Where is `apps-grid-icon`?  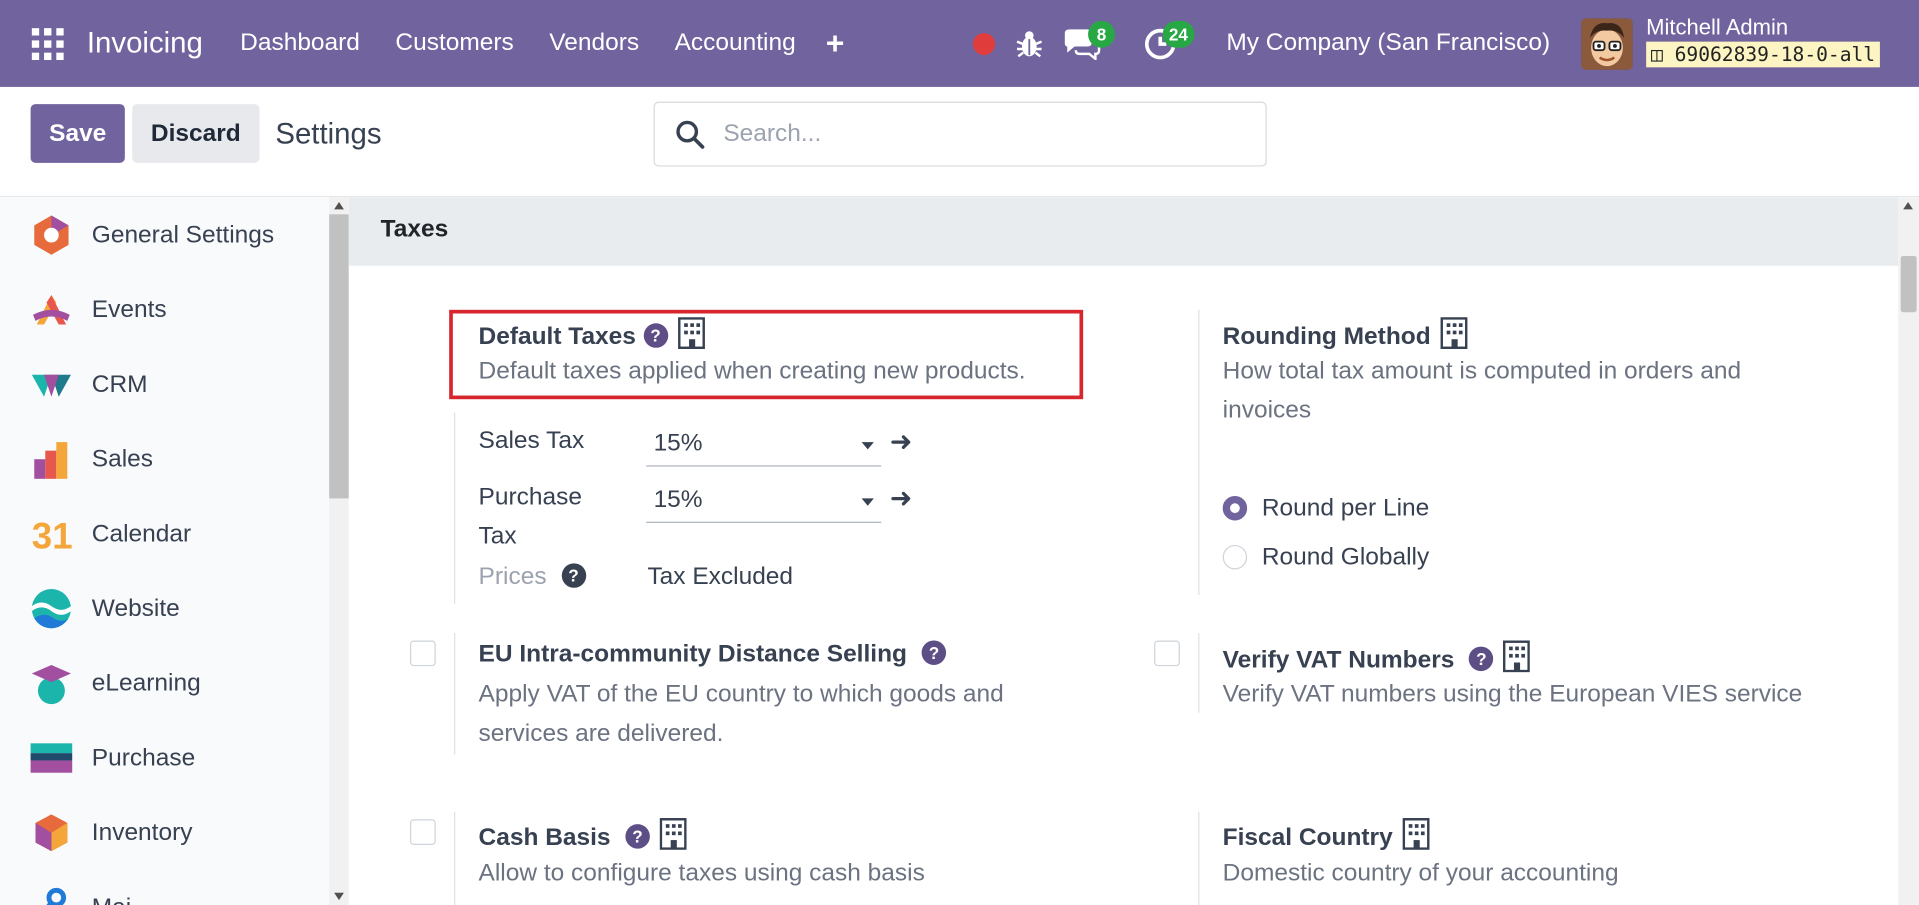
apps-grid-icon is located at coordinates (47, 43).